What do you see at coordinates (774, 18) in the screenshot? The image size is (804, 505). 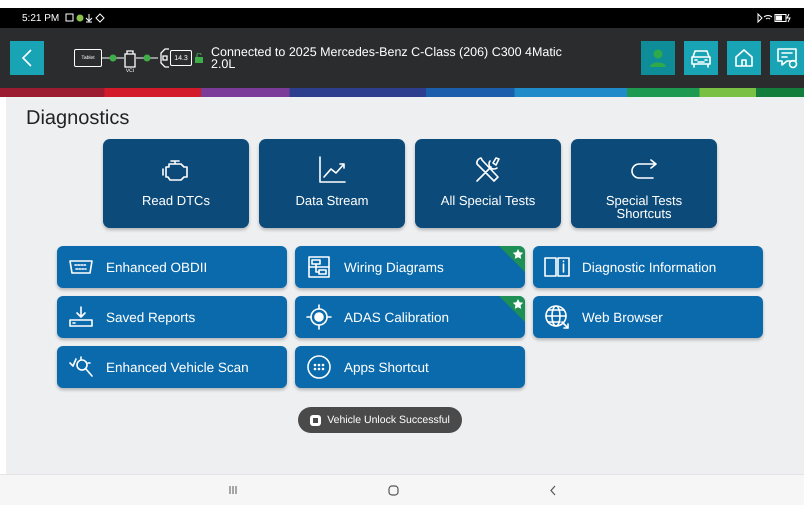 I see `system-status-icons` at bounding box center [774, 18].